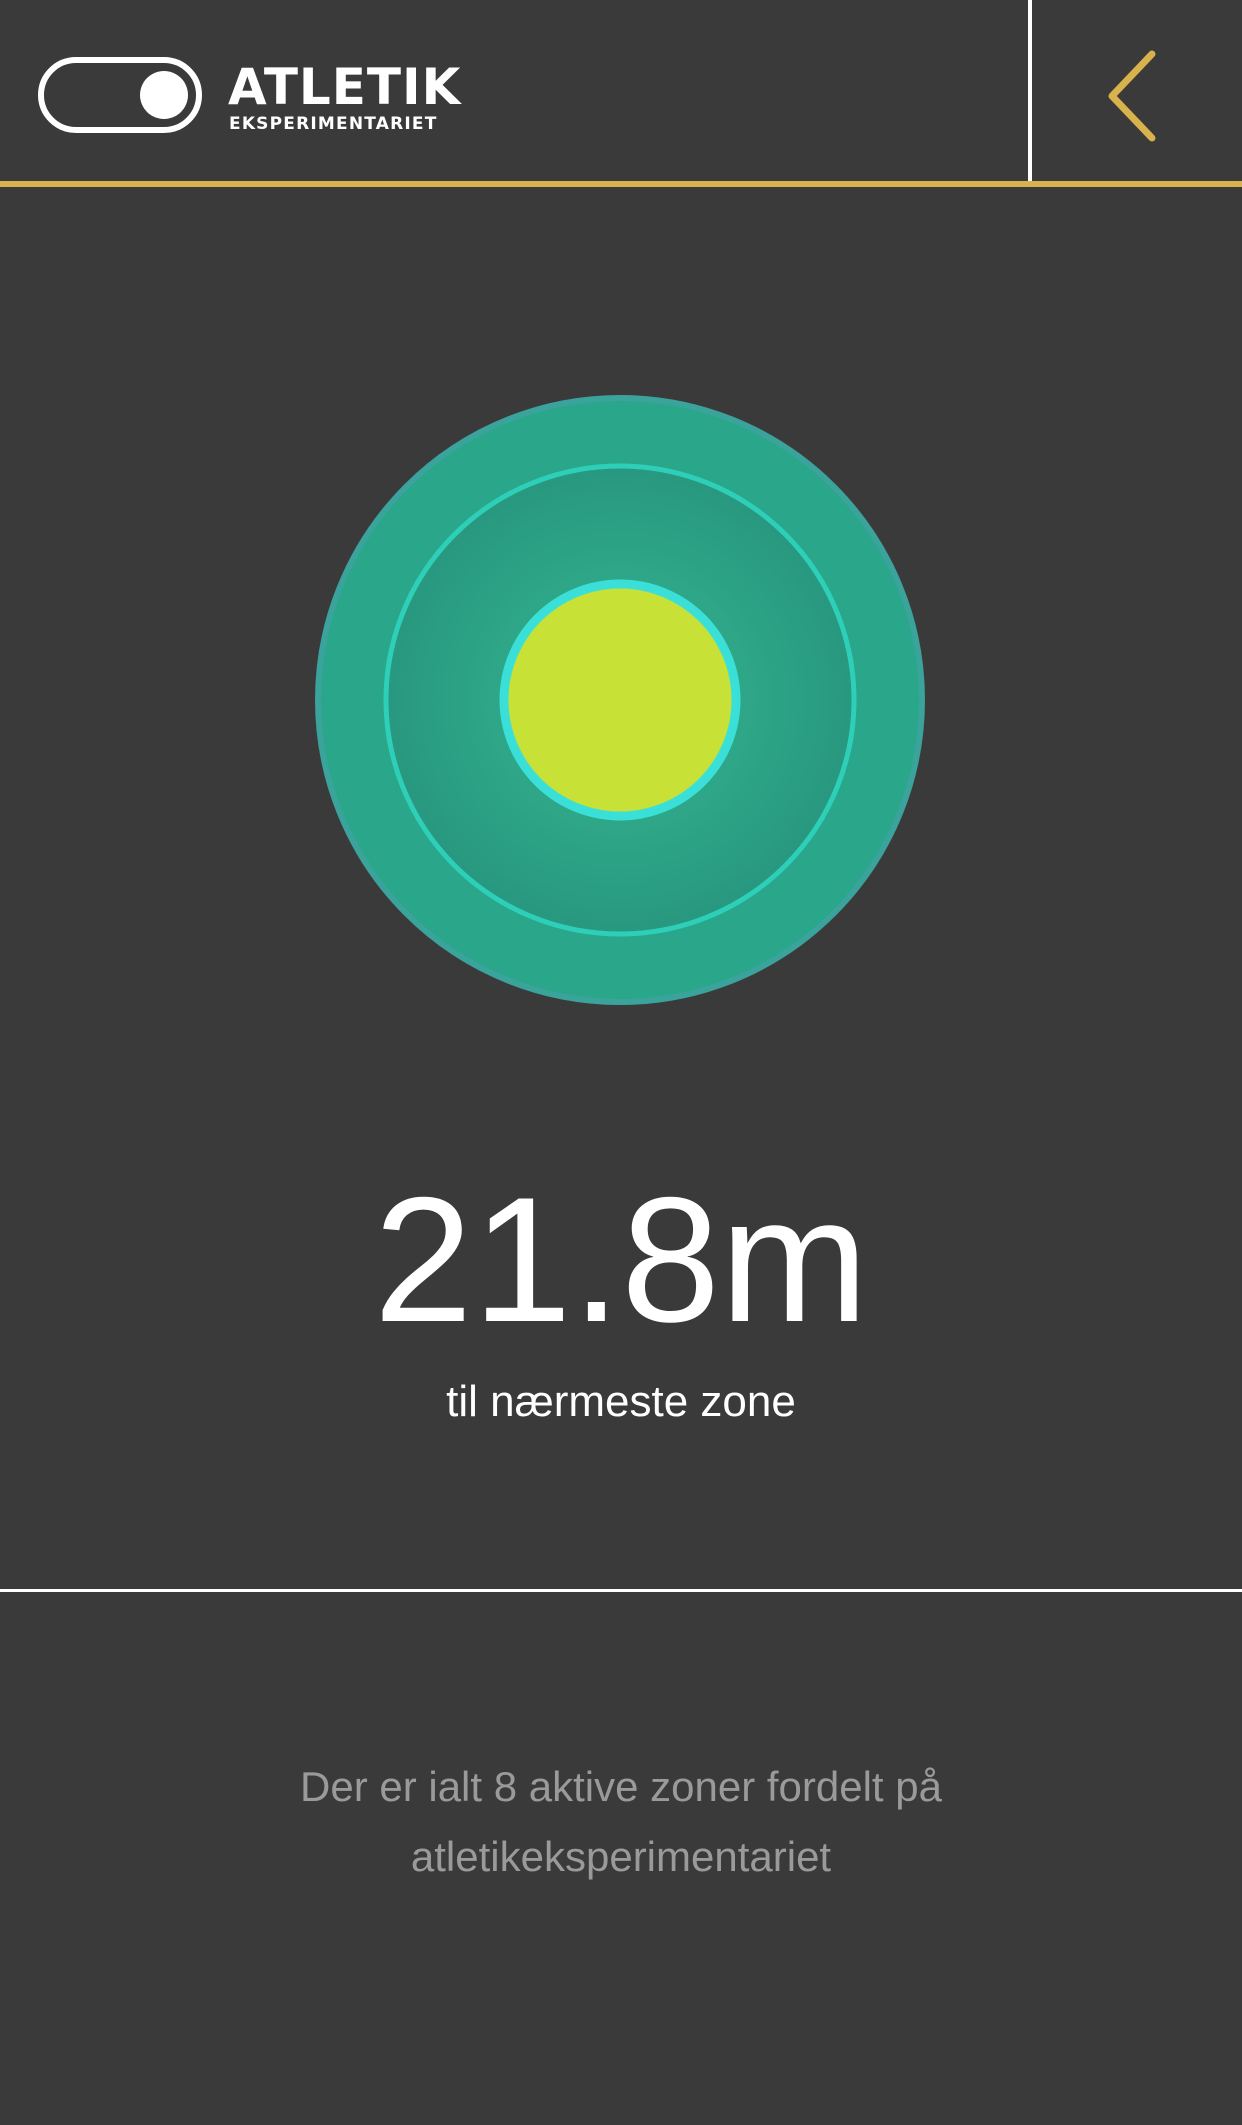 The height and width of the screenshot is (2125, 1242). Describe the element at coordinates (621, 1259) in the screenshot. I see `distance-value: 21.8m` at that location.